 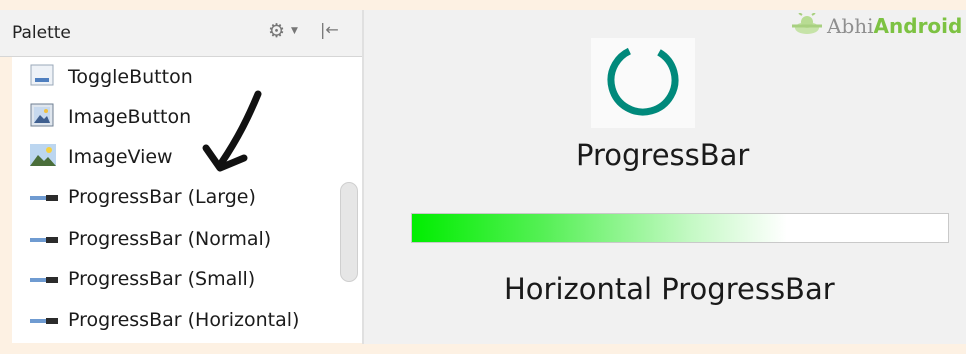 I want to click on palette-item-progressbar-horizontal: ProgressBar (Horizontal), so click(x=172, y=320).